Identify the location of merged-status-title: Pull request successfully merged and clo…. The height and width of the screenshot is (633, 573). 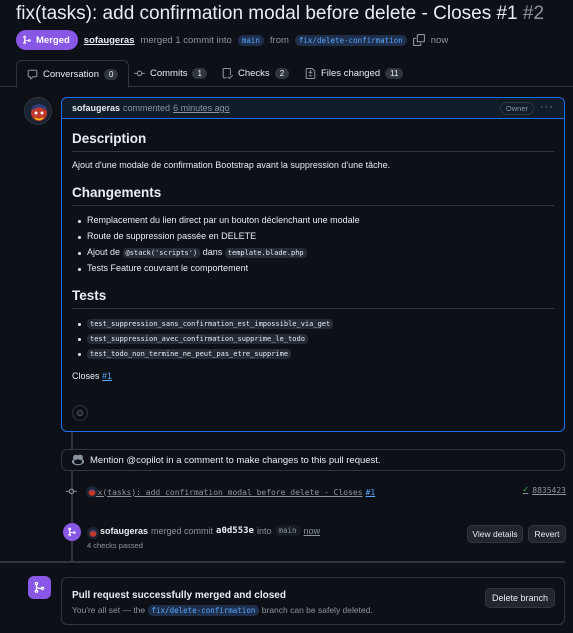
(179, 595).